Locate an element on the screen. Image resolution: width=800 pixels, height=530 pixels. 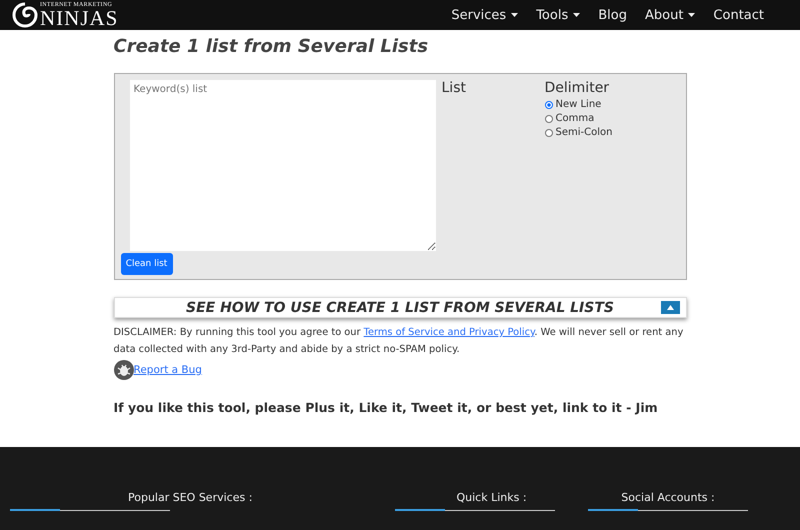
report-bug-link: Report a Bug is located at coordinates (168, 370).